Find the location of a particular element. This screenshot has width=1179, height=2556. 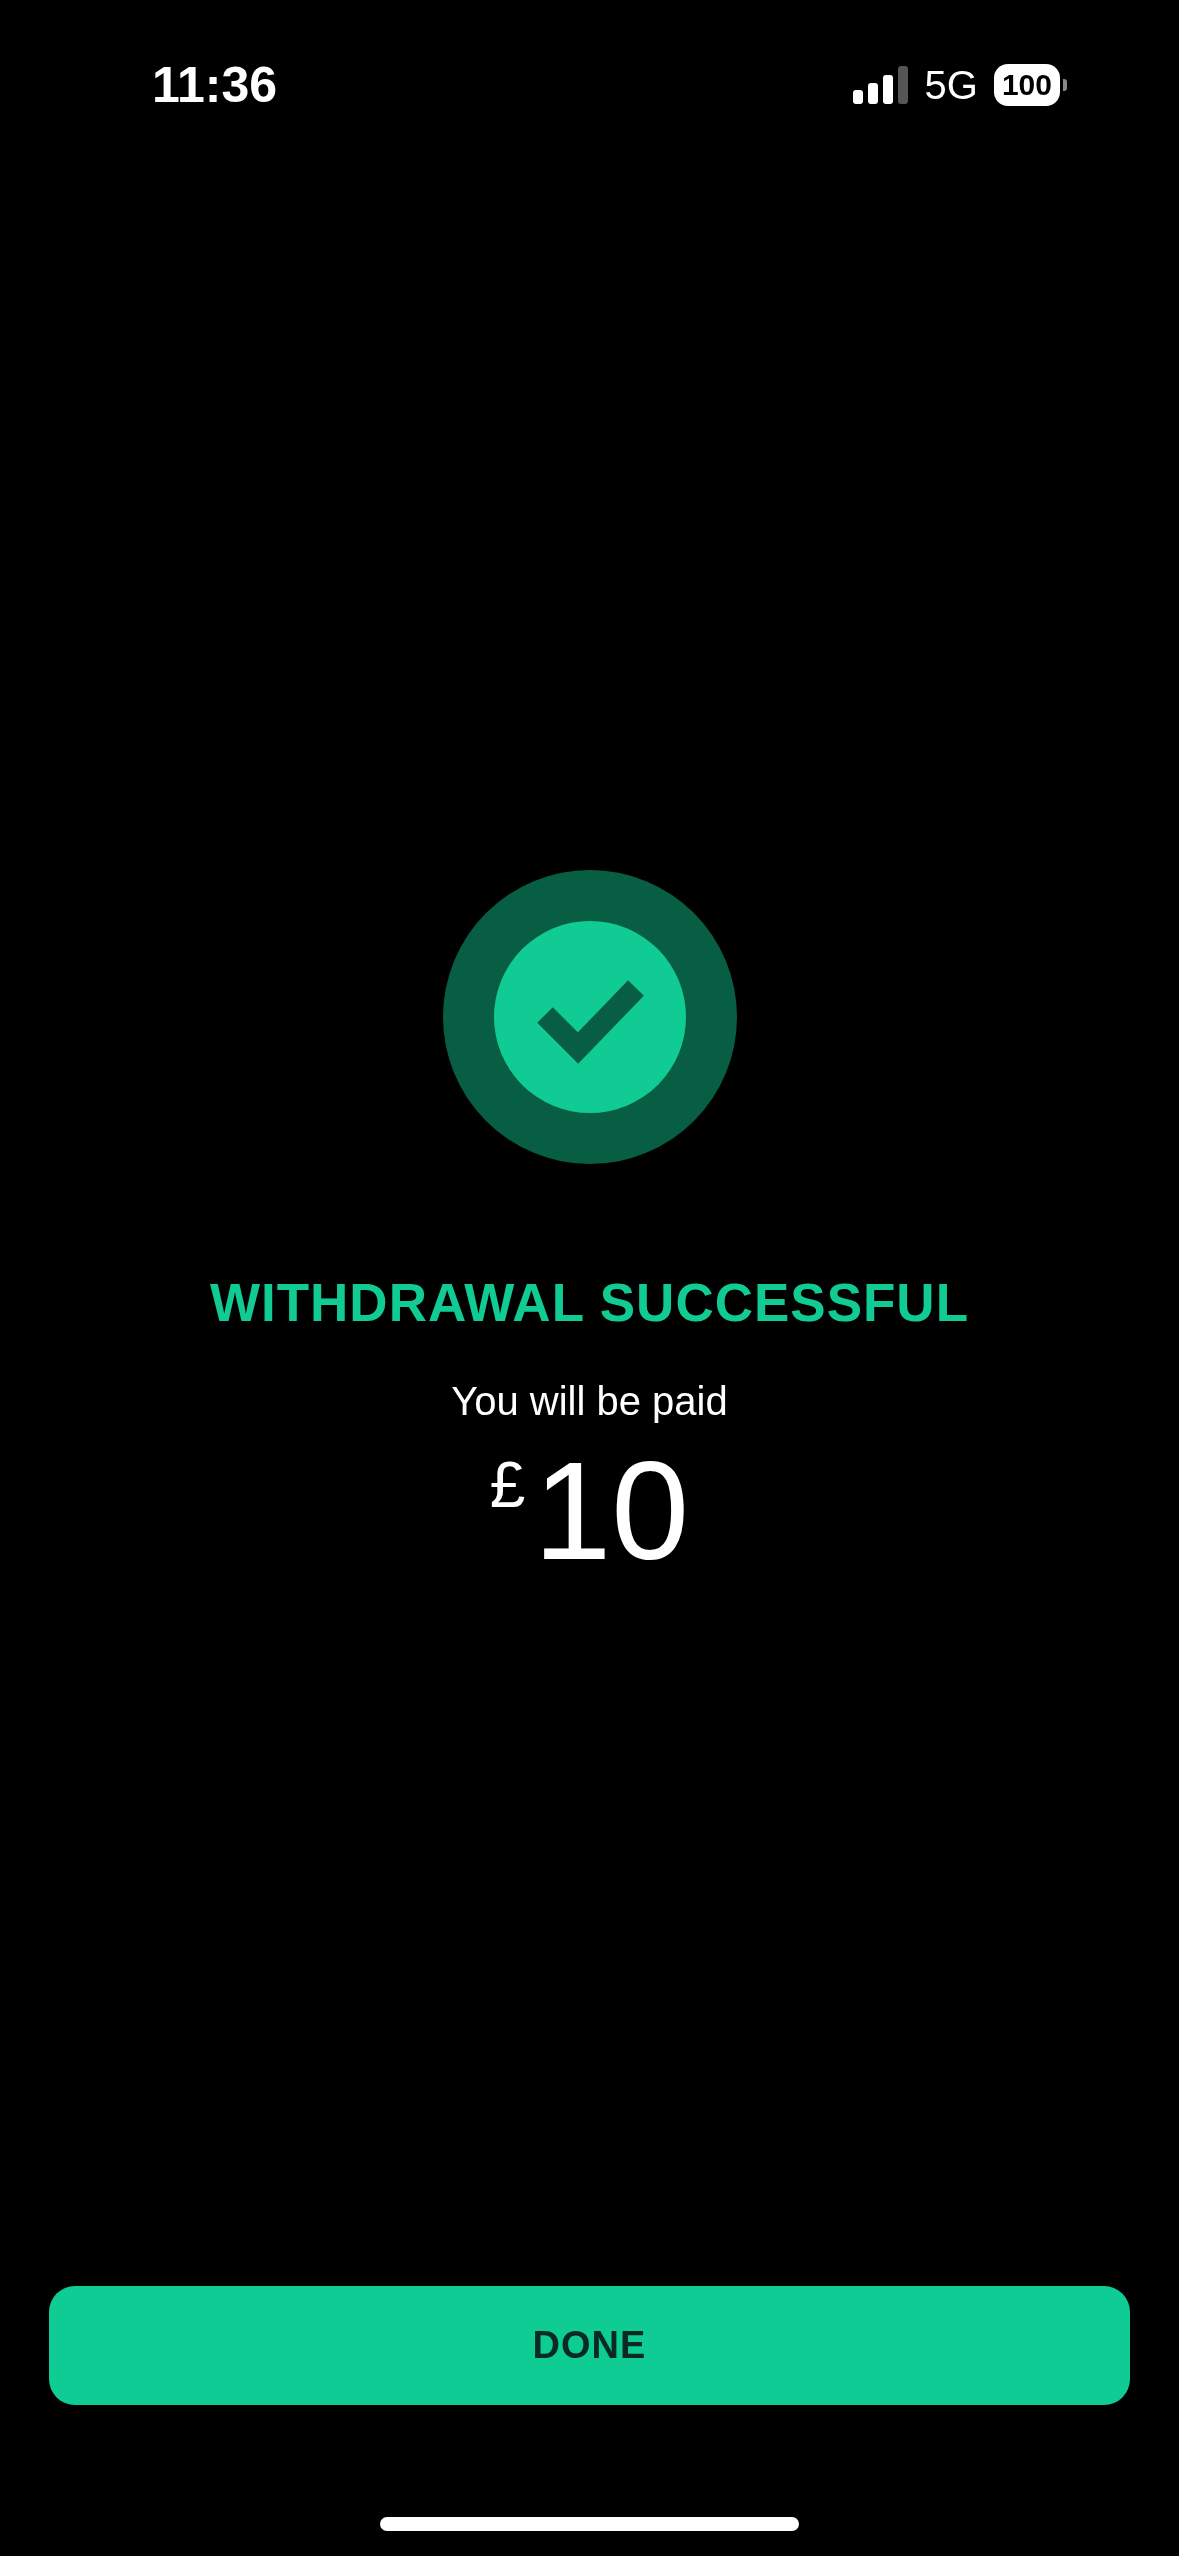

payout-amount: 10 is located at coordinates (611, 1511).